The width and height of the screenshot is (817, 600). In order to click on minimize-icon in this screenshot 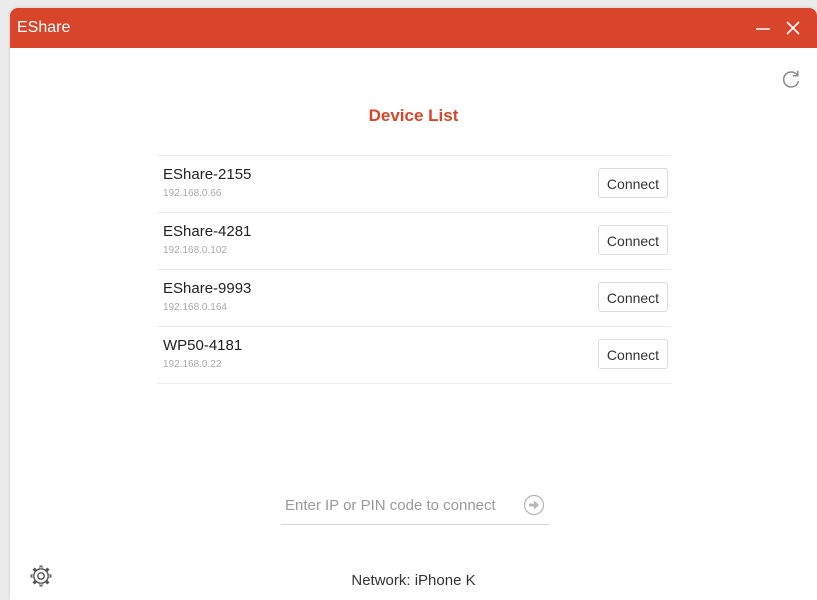, I will do `click(763, 29)`.